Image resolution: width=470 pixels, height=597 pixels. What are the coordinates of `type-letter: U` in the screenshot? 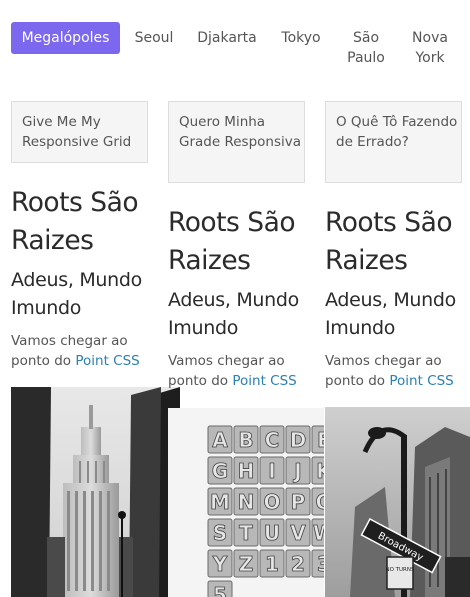 It's located at (272, 533).